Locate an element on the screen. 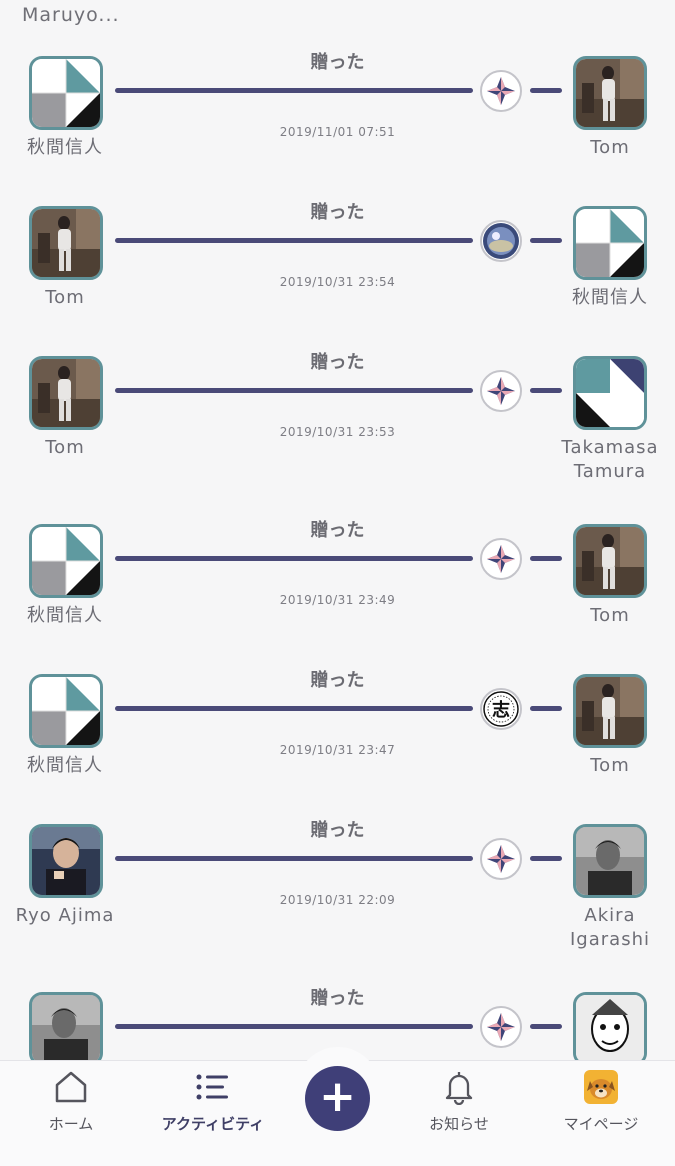 Image resolution: width=675 pixels, height=1166 pixels. tab-home: ホーム is located at coordinates (71, 1101).